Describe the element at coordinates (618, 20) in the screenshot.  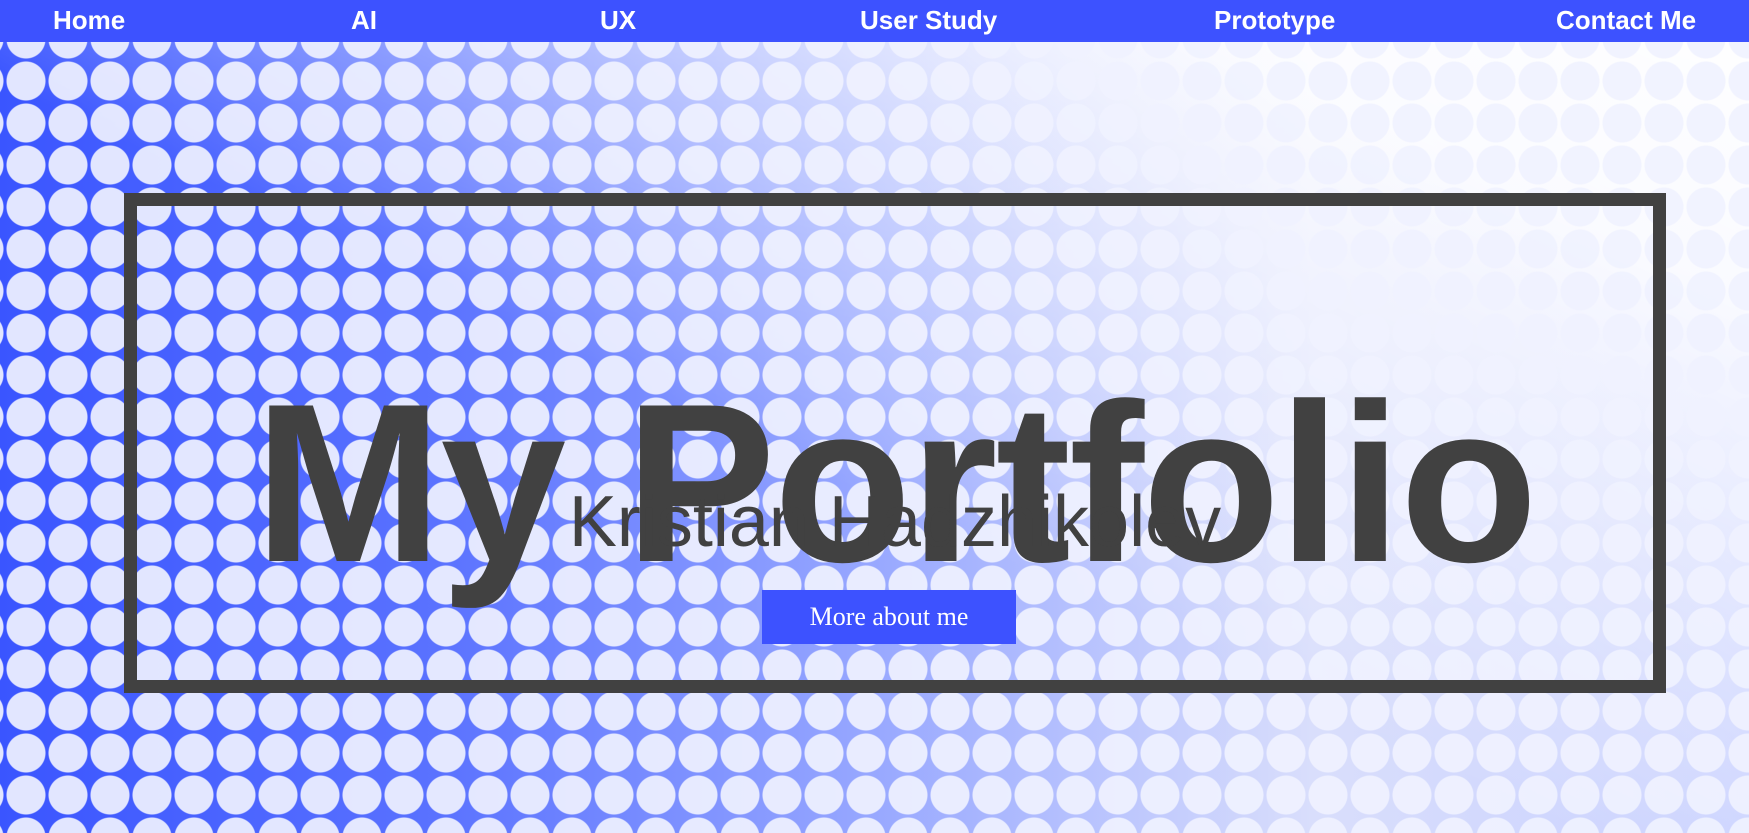
I see `nav-item-ux: UX` at that location.